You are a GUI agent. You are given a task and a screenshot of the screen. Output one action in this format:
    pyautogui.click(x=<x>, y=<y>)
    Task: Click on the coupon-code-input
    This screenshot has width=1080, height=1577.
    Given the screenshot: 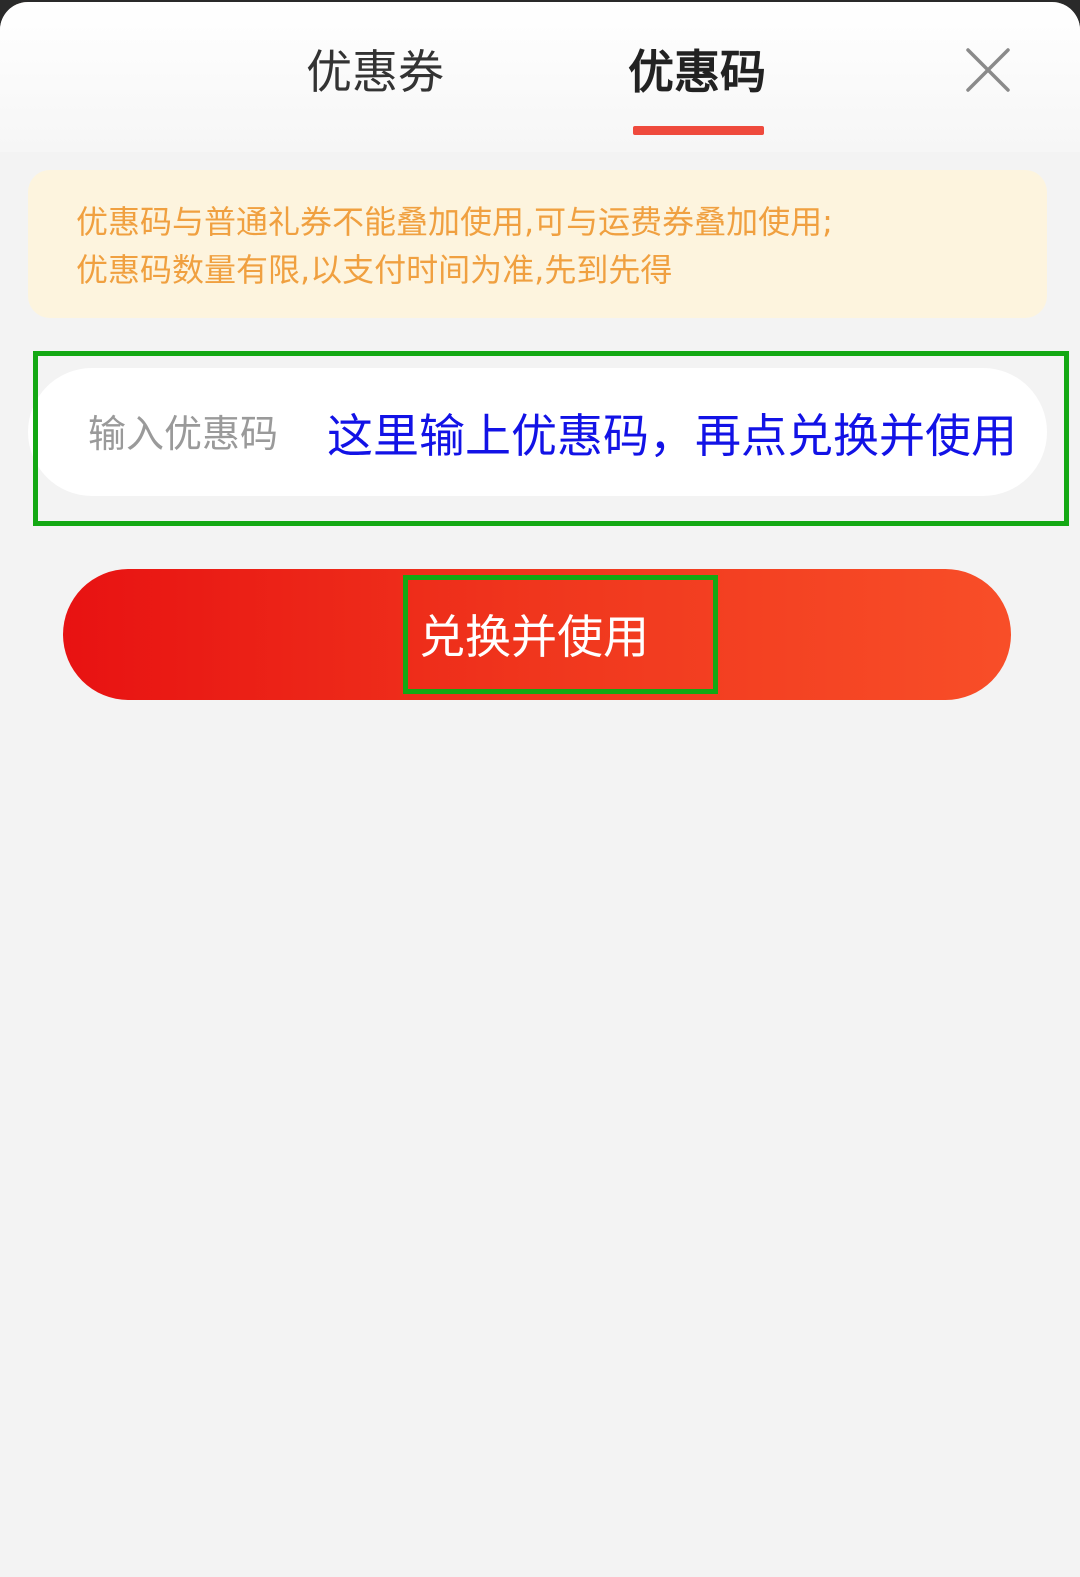 What is the action you would take?
    pyautogui.click(x=674, y=434)
    